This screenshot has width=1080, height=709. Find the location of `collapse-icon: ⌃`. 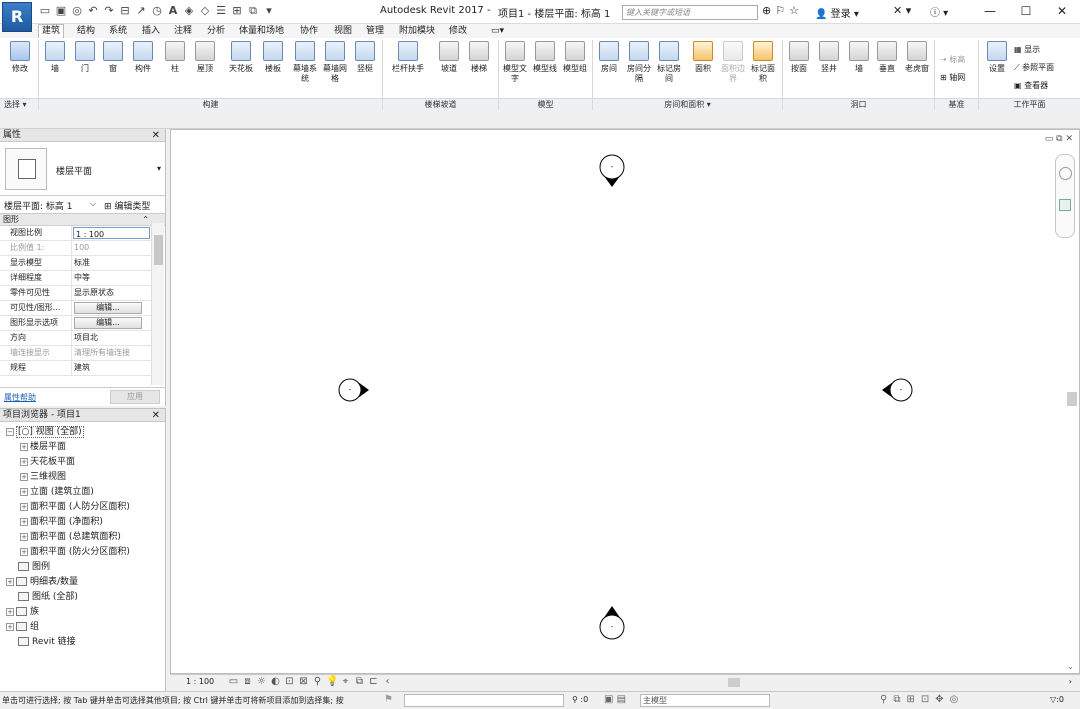

collapse-icon: ⌃ is located at coordinates (145, 220).